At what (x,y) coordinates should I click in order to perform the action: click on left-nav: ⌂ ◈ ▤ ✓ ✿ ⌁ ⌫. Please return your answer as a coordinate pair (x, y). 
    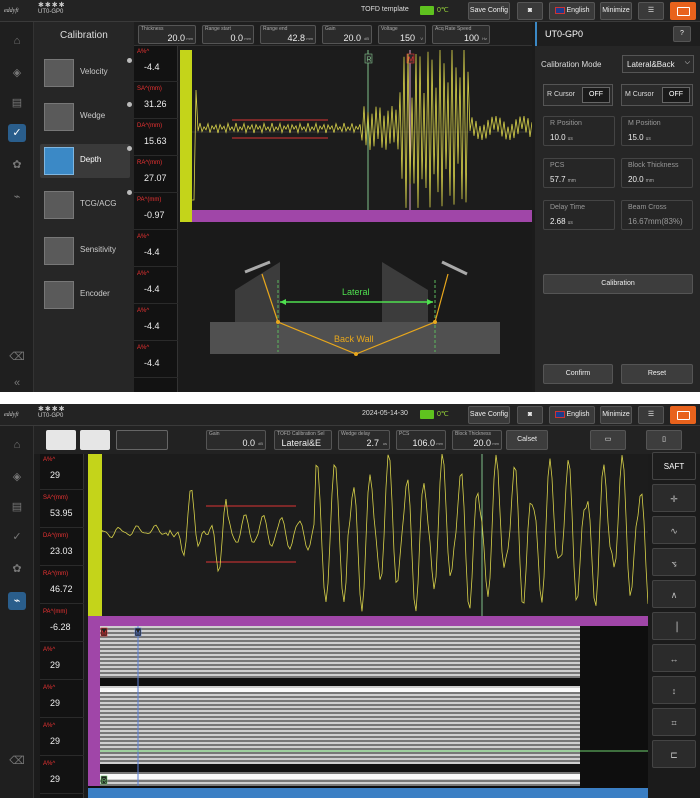
    Looking at the image, I should click on (17, 612).